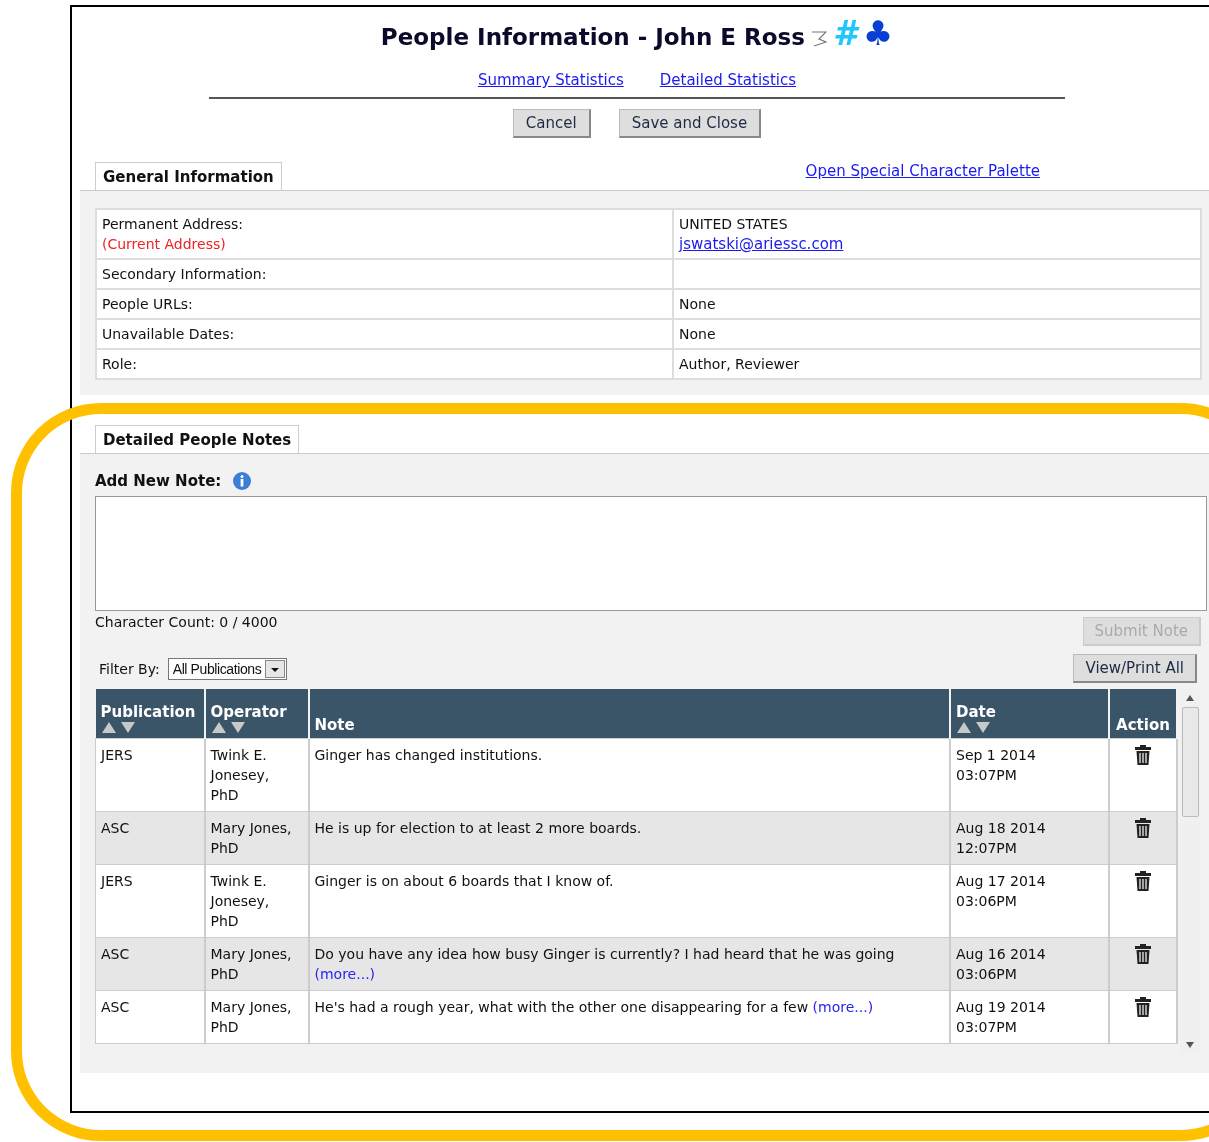  Describe the element at coordinates (629, 714) in the screenshot. I see `column-header: Note` at that location.